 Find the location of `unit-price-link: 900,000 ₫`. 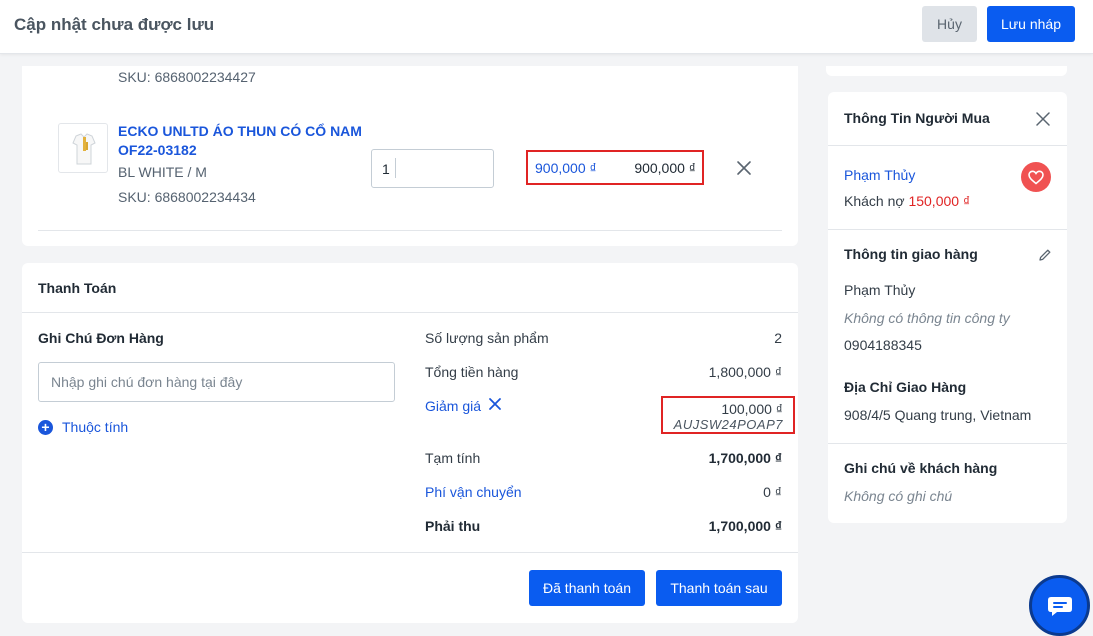

unit-price-link: 900,000 ₫ is located at coordinates (566, 168).